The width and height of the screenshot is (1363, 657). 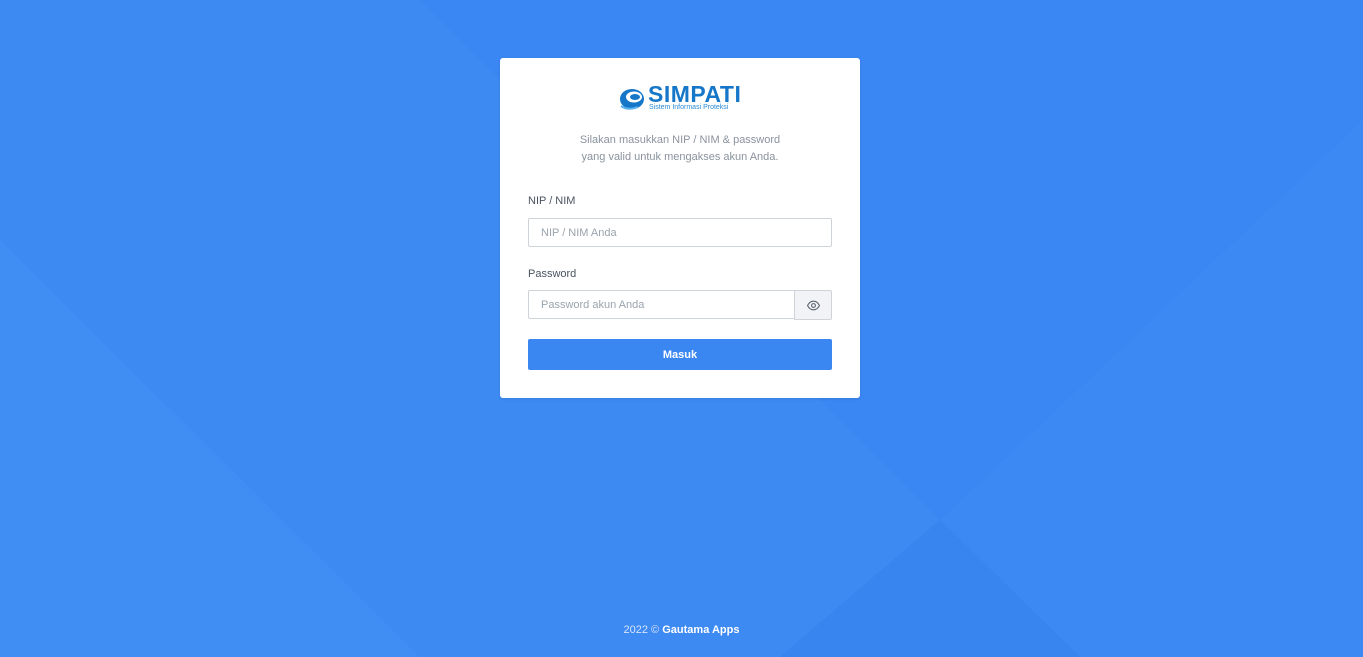 I want to click on footer: 2022 © Gautama Apps, so click(x=681, y=630).